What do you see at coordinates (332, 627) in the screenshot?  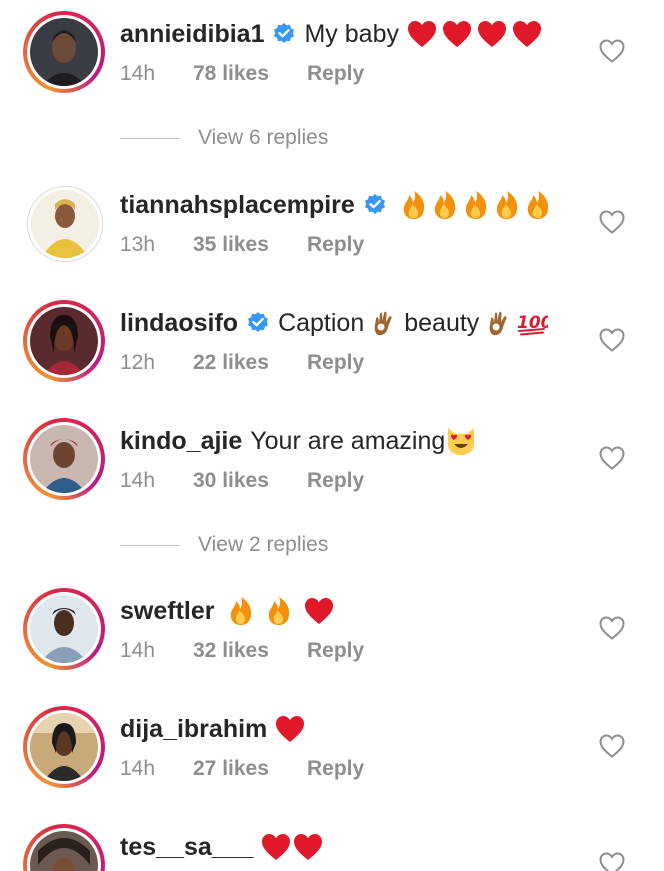 I see `comment-item: sweftler 14h 32 likes Reply` at bounding box center [332, 627].